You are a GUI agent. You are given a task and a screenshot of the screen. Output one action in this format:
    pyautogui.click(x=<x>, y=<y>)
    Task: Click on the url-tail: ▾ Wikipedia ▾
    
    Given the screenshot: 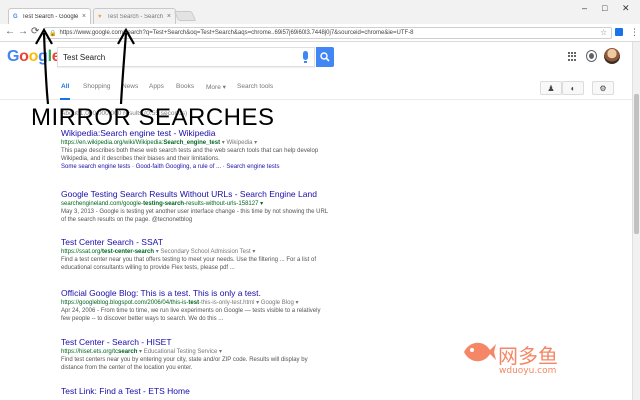 What is the action you would take?
    pyautogui.click(x=239, y=143)
    